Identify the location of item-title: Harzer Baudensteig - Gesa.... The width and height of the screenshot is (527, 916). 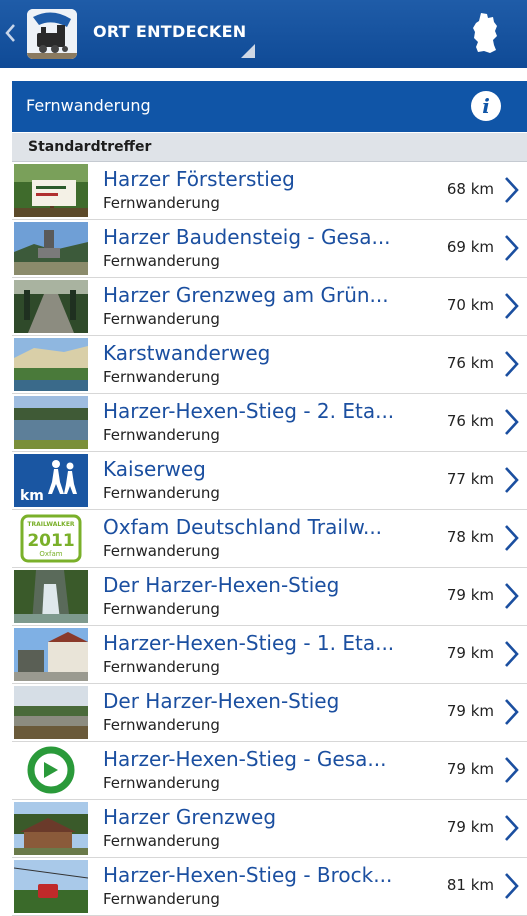
(247, 237).